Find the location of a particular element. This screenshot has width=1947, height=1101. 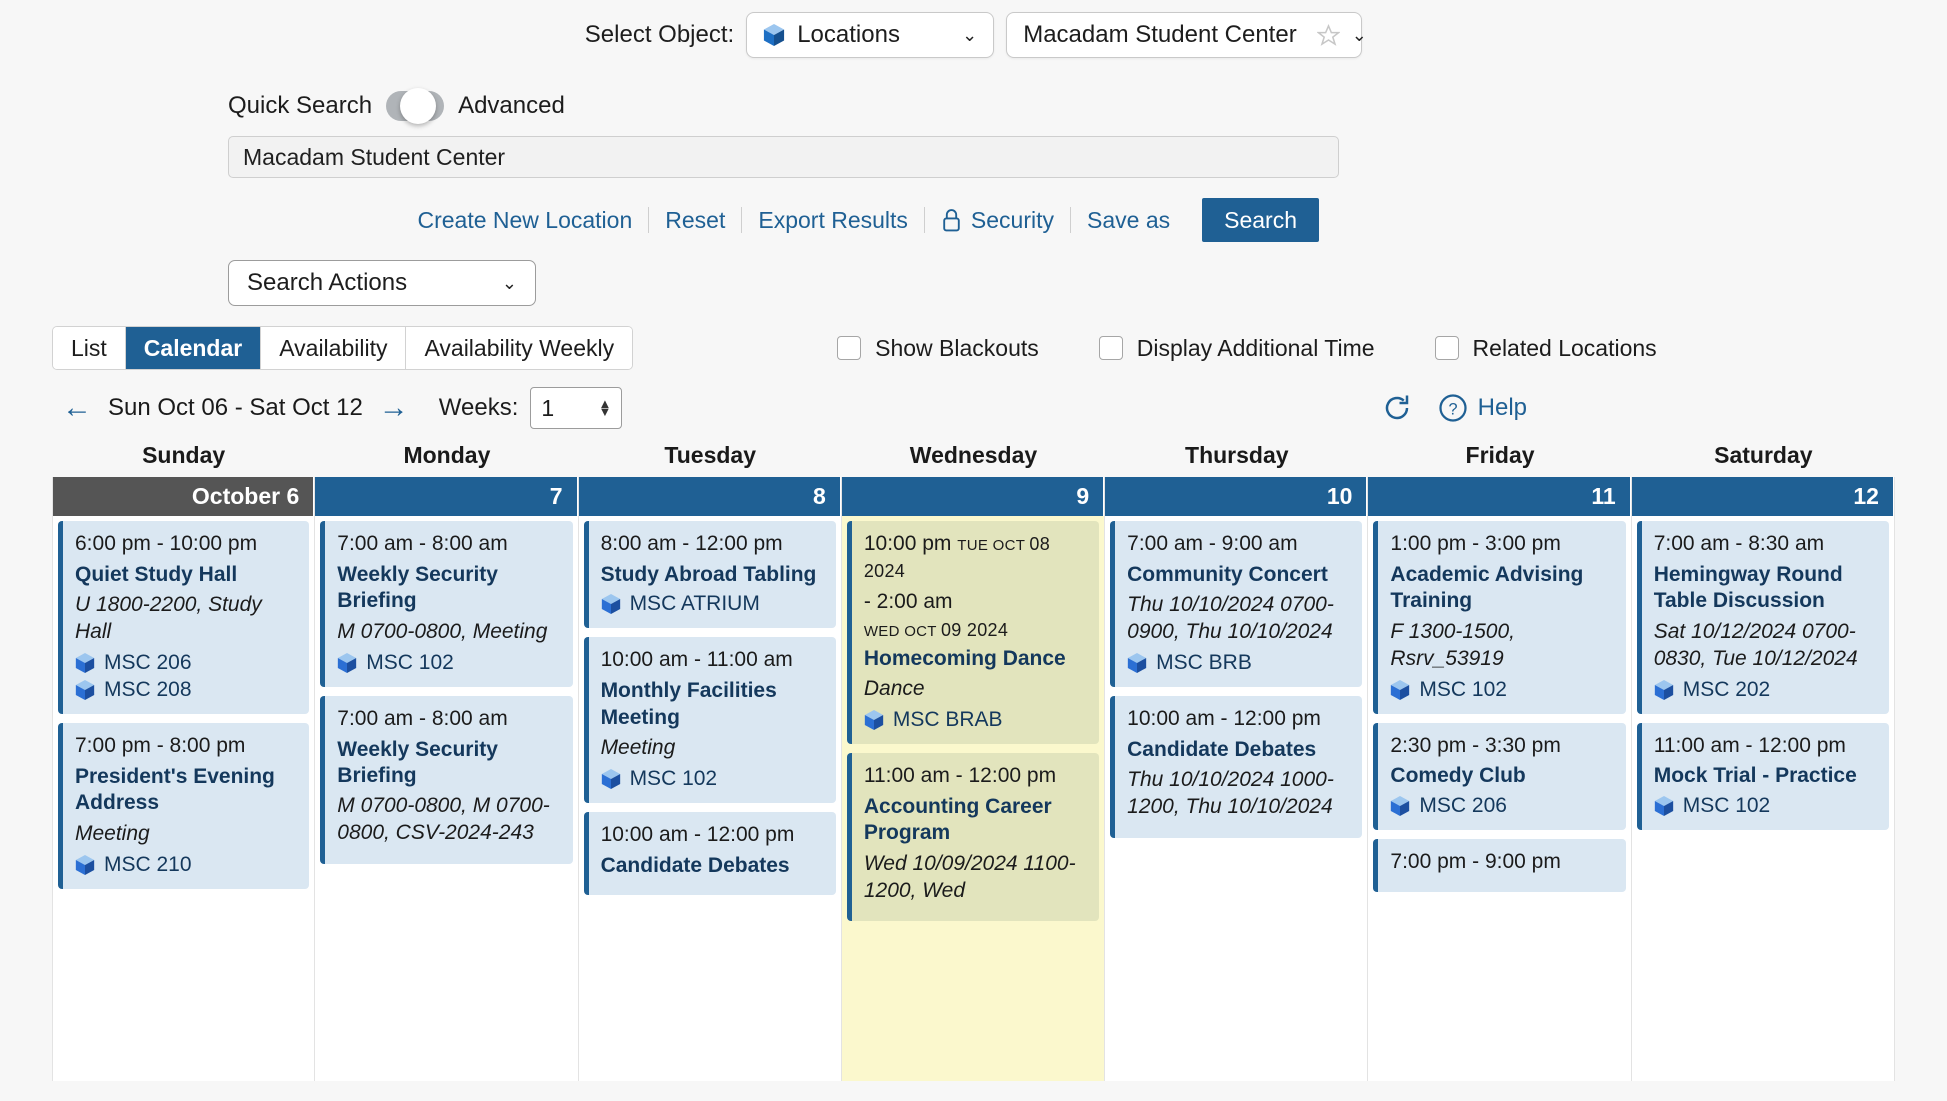

event-subtitle: Thu 10/10/2024 0700-0900, Thu 10/10/2024 is located at coordinates (1230, 618).